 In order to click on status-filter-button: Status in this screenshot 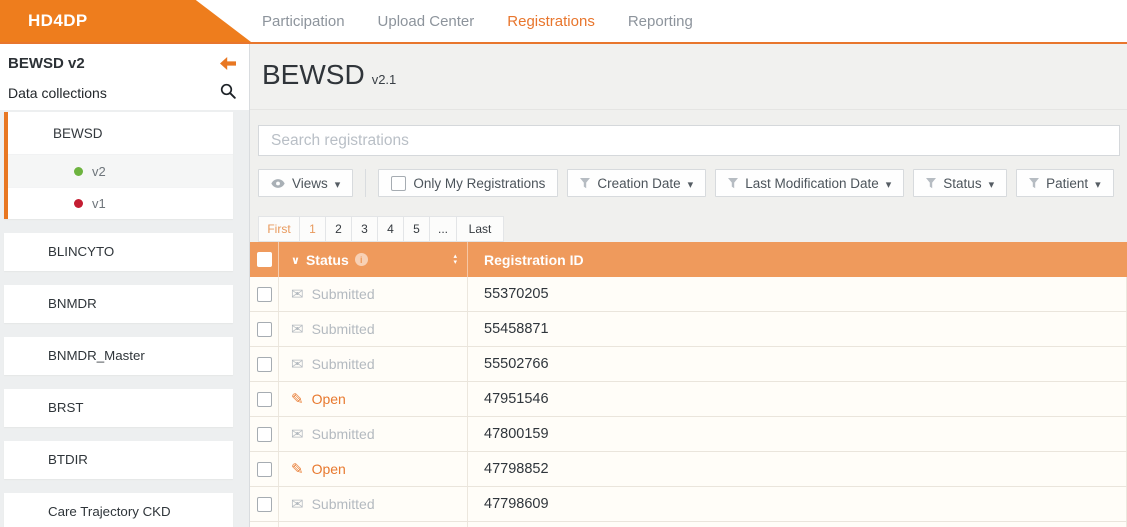, I will do `click(960, 183)`.